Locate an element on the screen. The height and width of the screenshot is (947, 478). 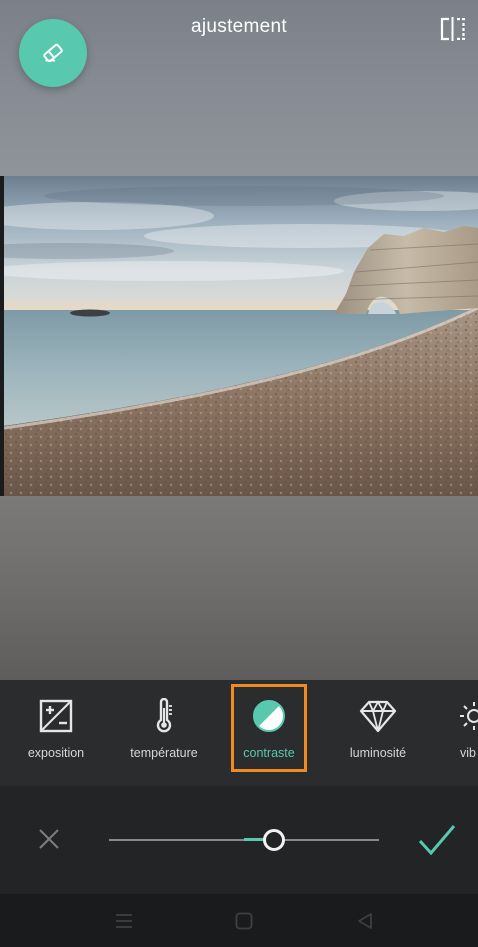
system-nav-bar is located at coordinates (239, 920).